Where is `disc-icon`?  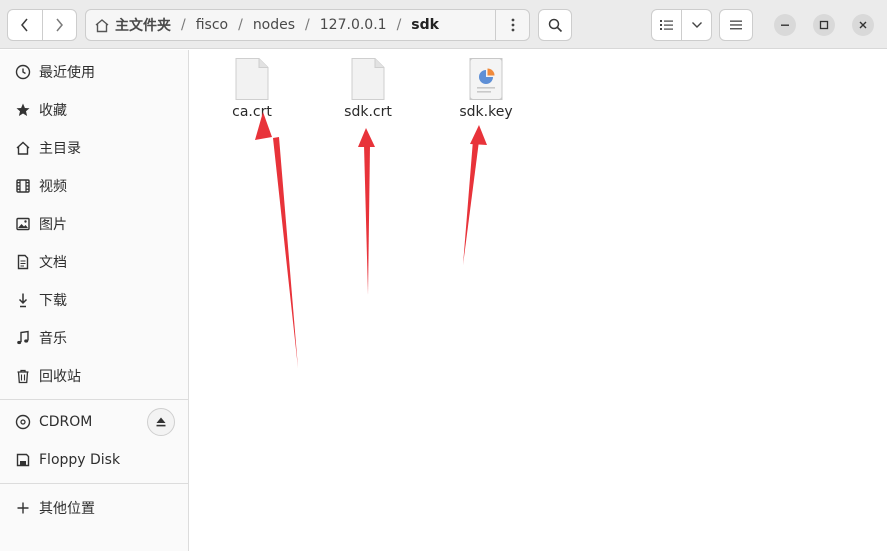 disc-icon is located at coordinates (23, 422).